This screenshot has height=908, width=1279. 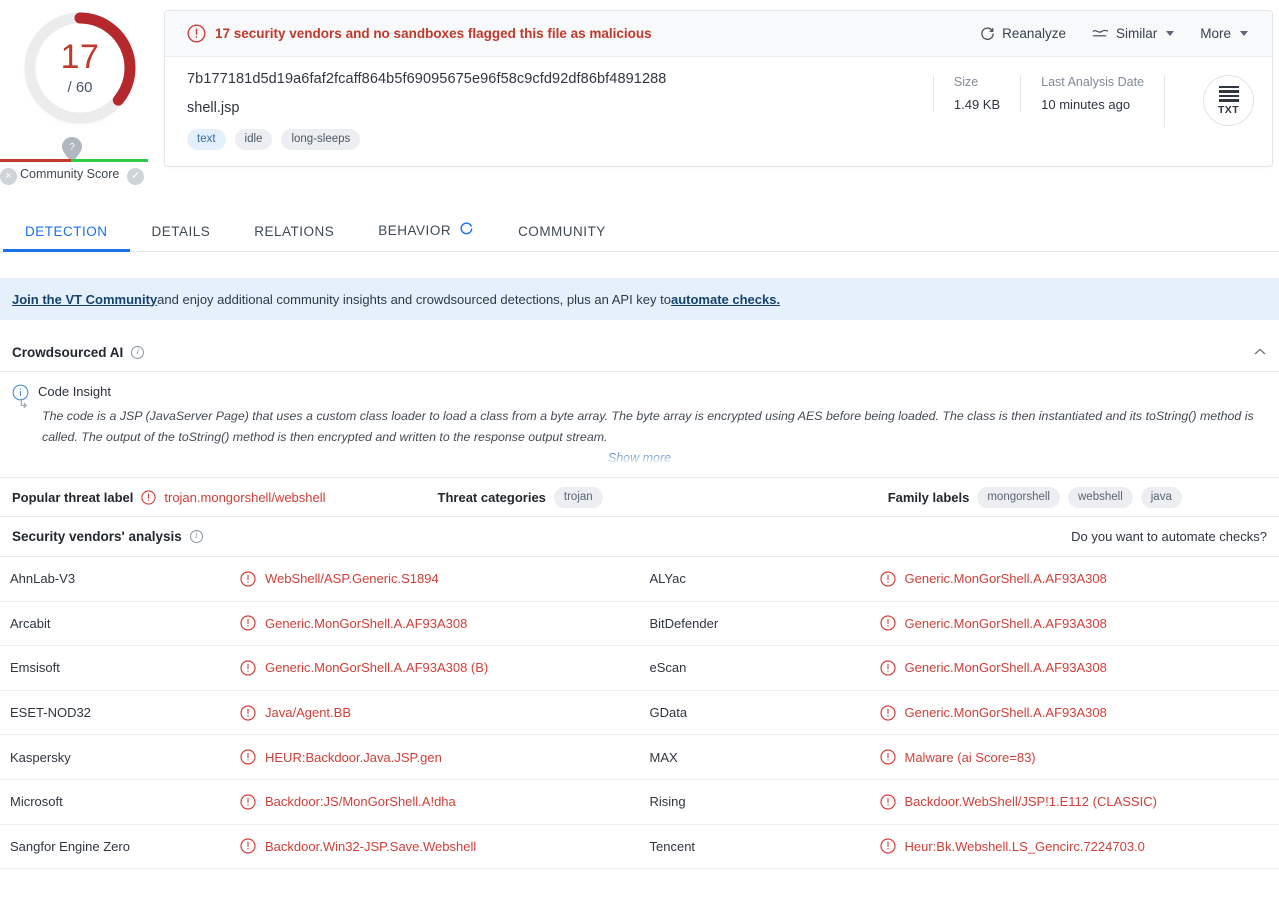 I want to click on table-row: AhnLab-V3 WebShell/ASP.Generic.S1894, so click(x=320, y=579).